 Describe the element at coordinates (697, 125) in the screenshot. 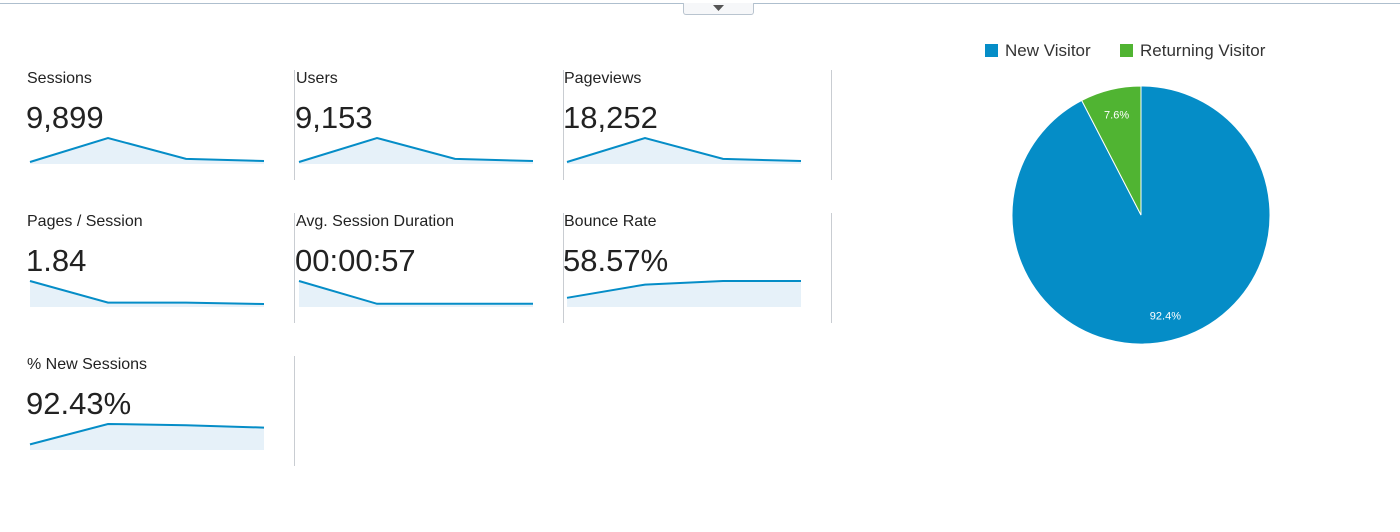

I see `metric-pageviews: Pageviews 18,252` at that location.